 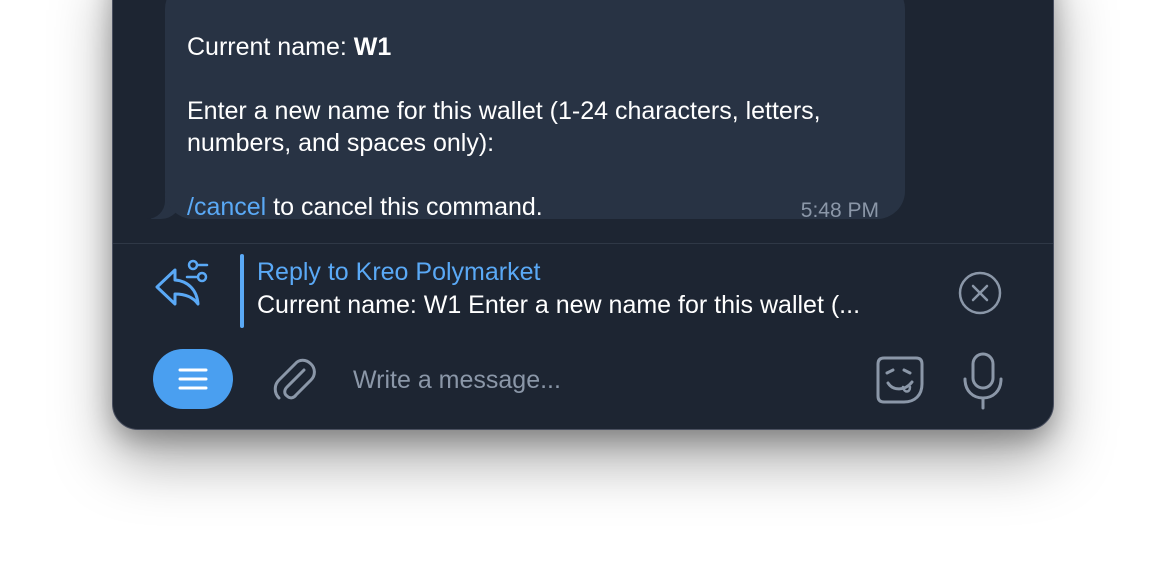 I want to click on current-name-line: Current name: W1, so click(x=289, y=47).